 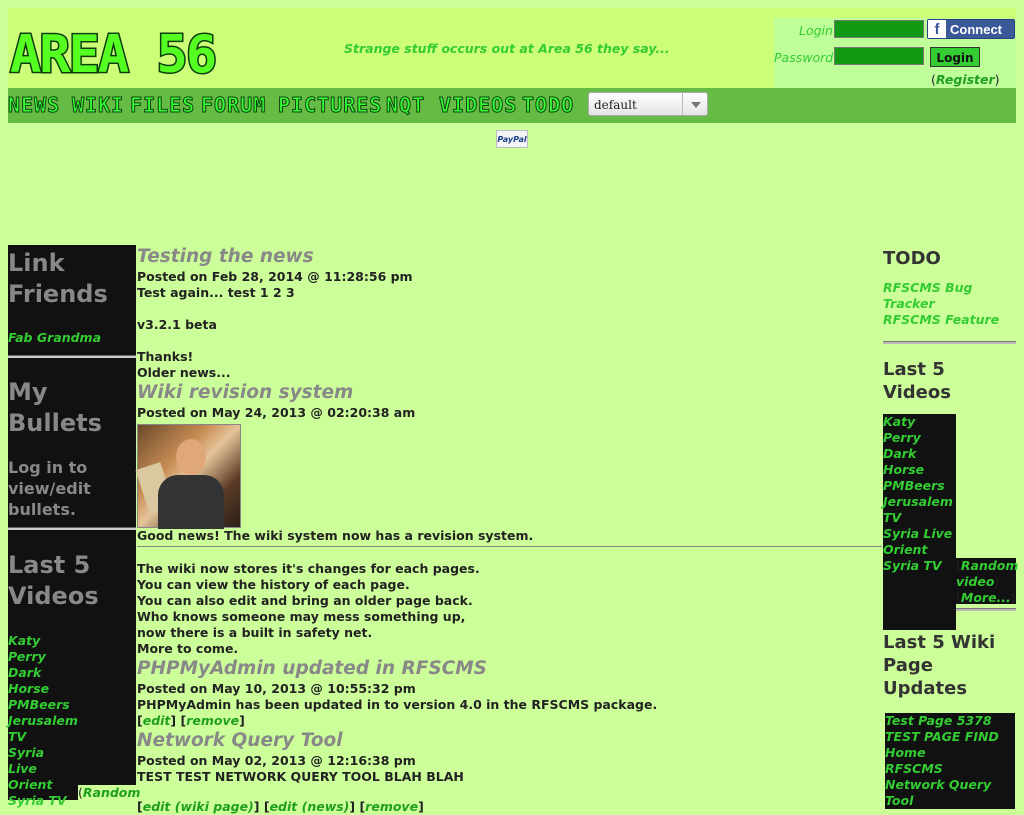 I want to click on post-date: Posted on May 24, 2013 @ 02:20:38 am, so click(x=276, y=412).